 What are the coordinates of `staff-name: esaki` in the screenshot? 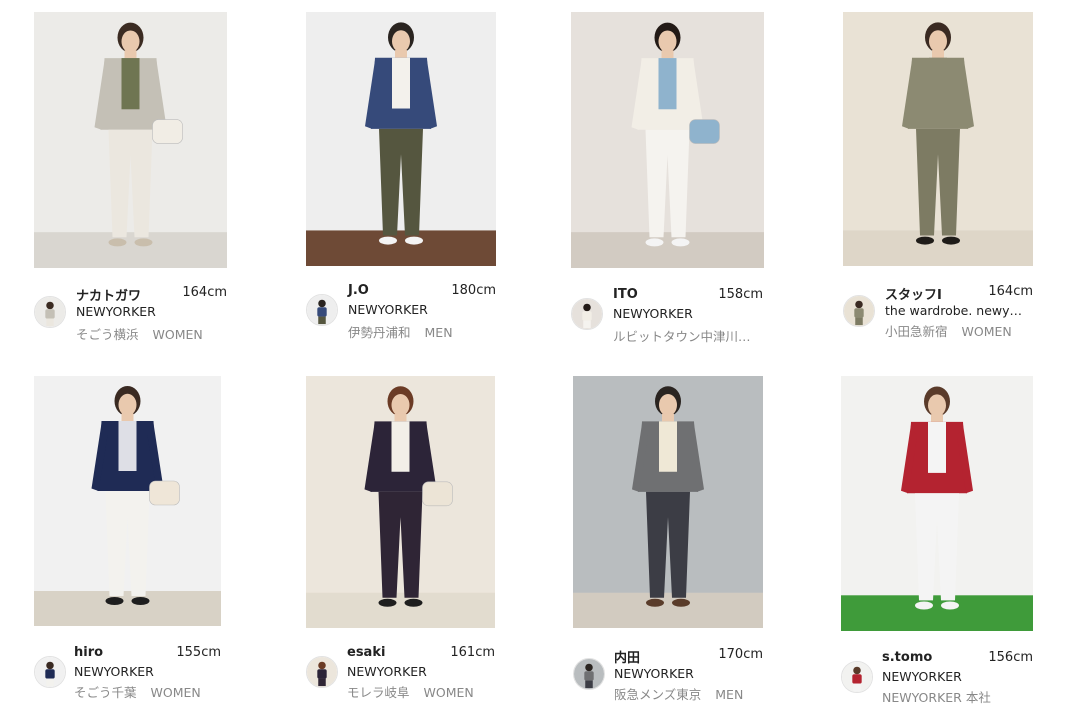 It's located at (366, 652).